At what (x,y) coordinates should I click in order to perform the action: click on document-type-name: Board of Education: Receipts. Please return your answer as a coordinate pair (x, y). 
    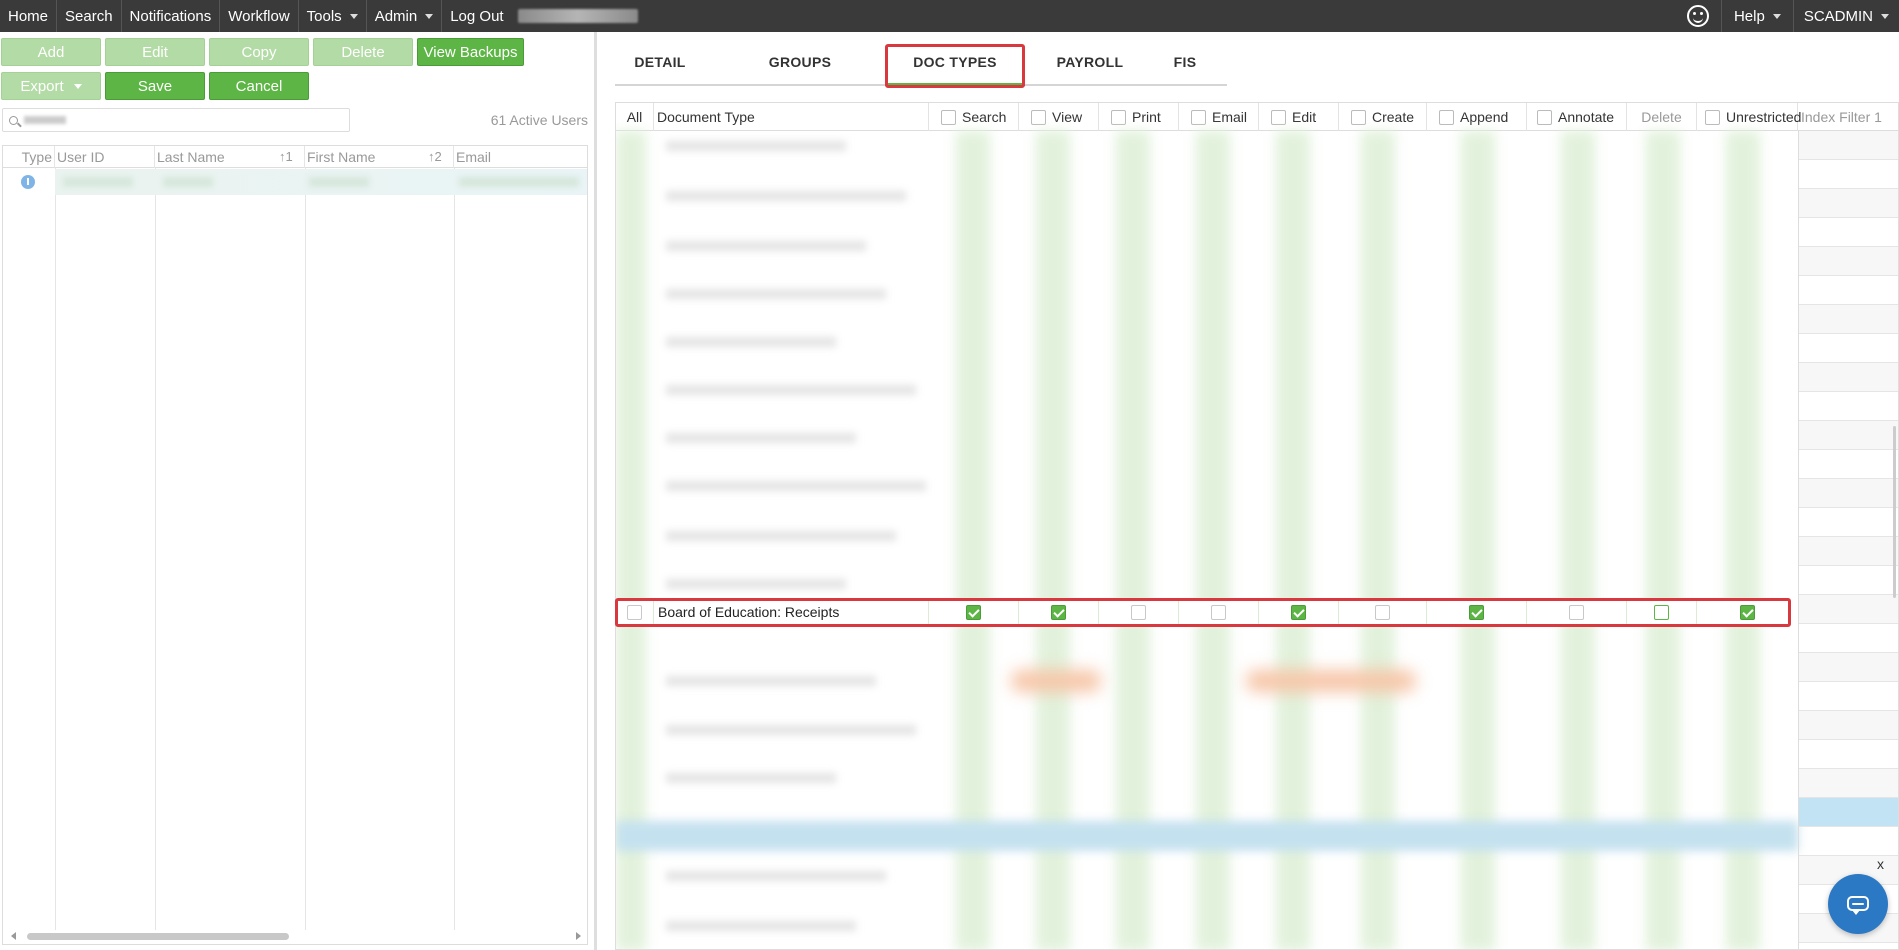
    Looking at the image, I should click on (749, 612).